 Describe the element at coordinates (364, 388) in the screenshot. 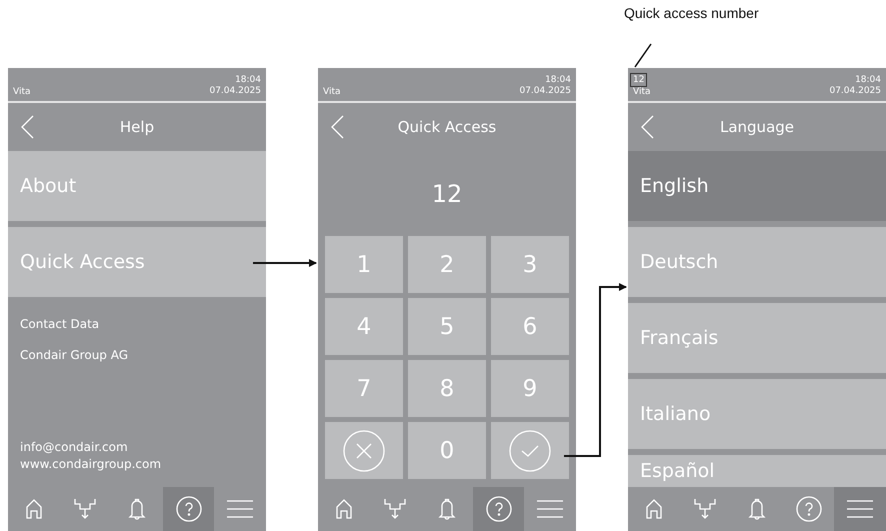

I see `digit-key: 7` at that location.